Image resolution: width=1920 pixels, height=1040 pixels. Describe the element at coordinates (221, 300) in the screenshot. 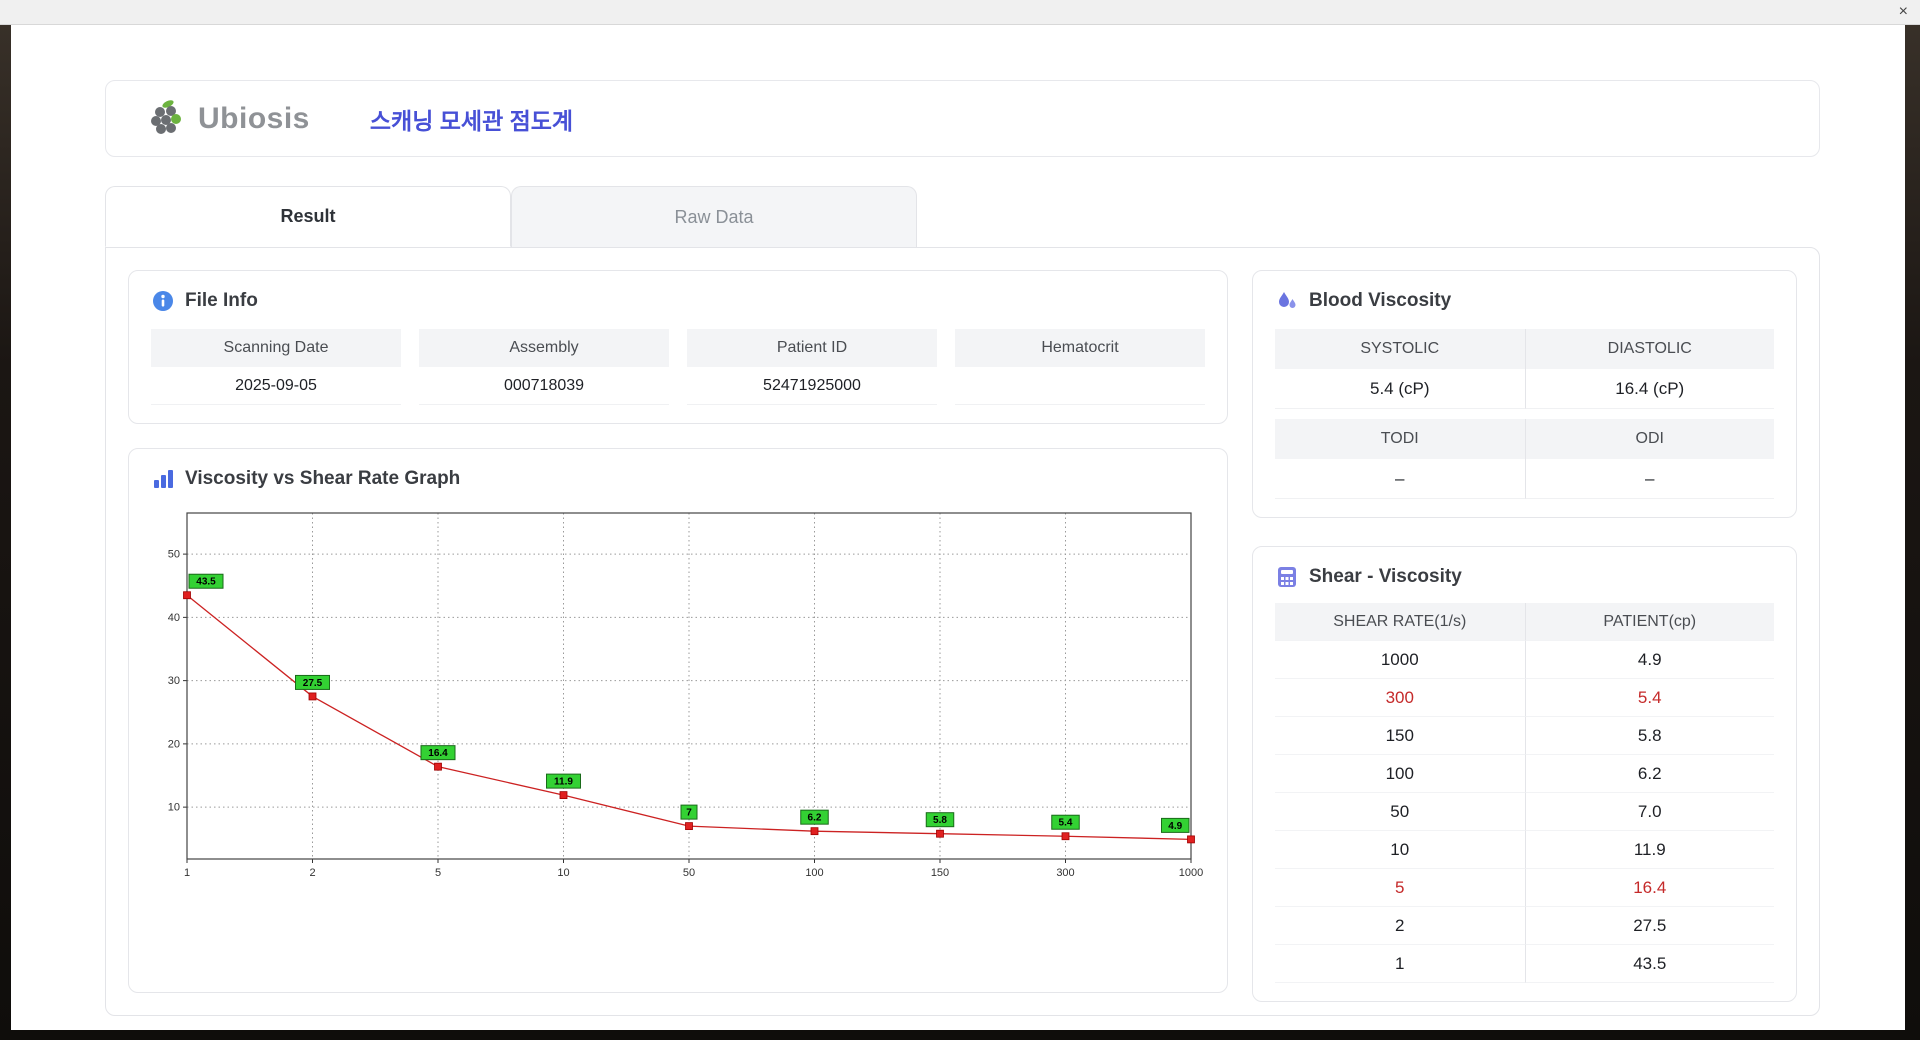

I see `file-info-title-text: File Info` at that location.